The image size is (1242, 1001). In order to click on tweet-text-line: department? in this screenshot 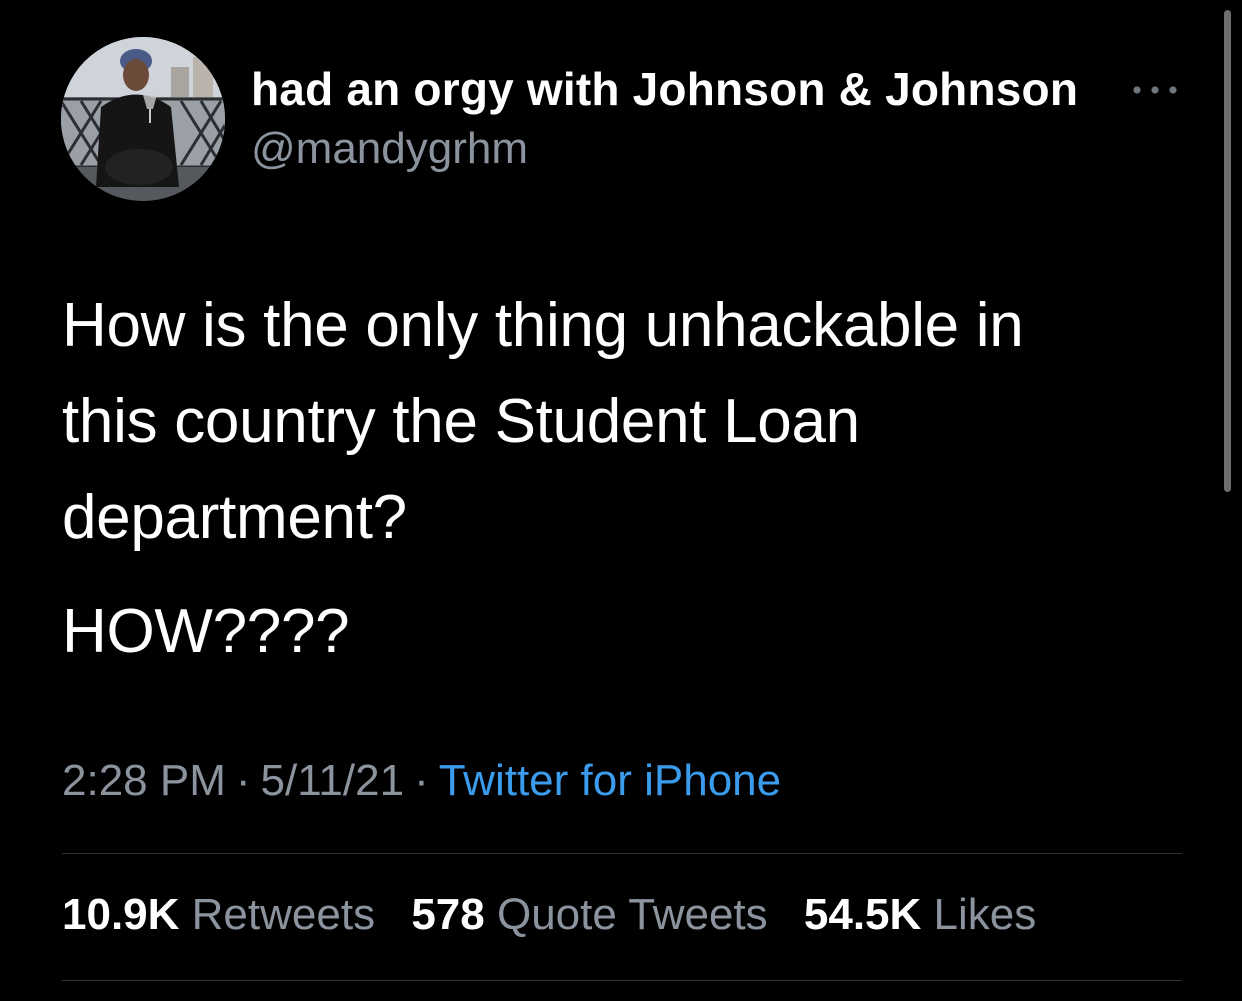, I will do `click(234, 517)`.